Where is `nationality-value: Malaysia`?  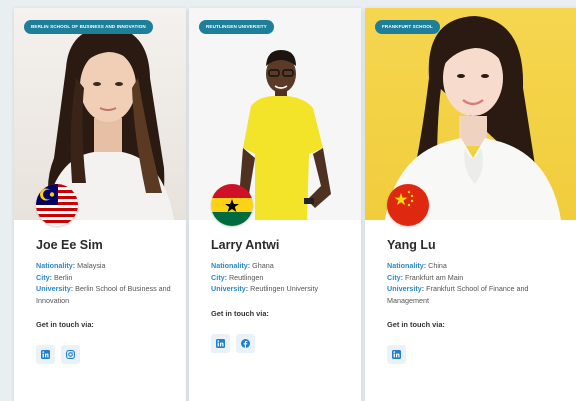 nationality-value: Malaysia is located at coordinates (91, 265).